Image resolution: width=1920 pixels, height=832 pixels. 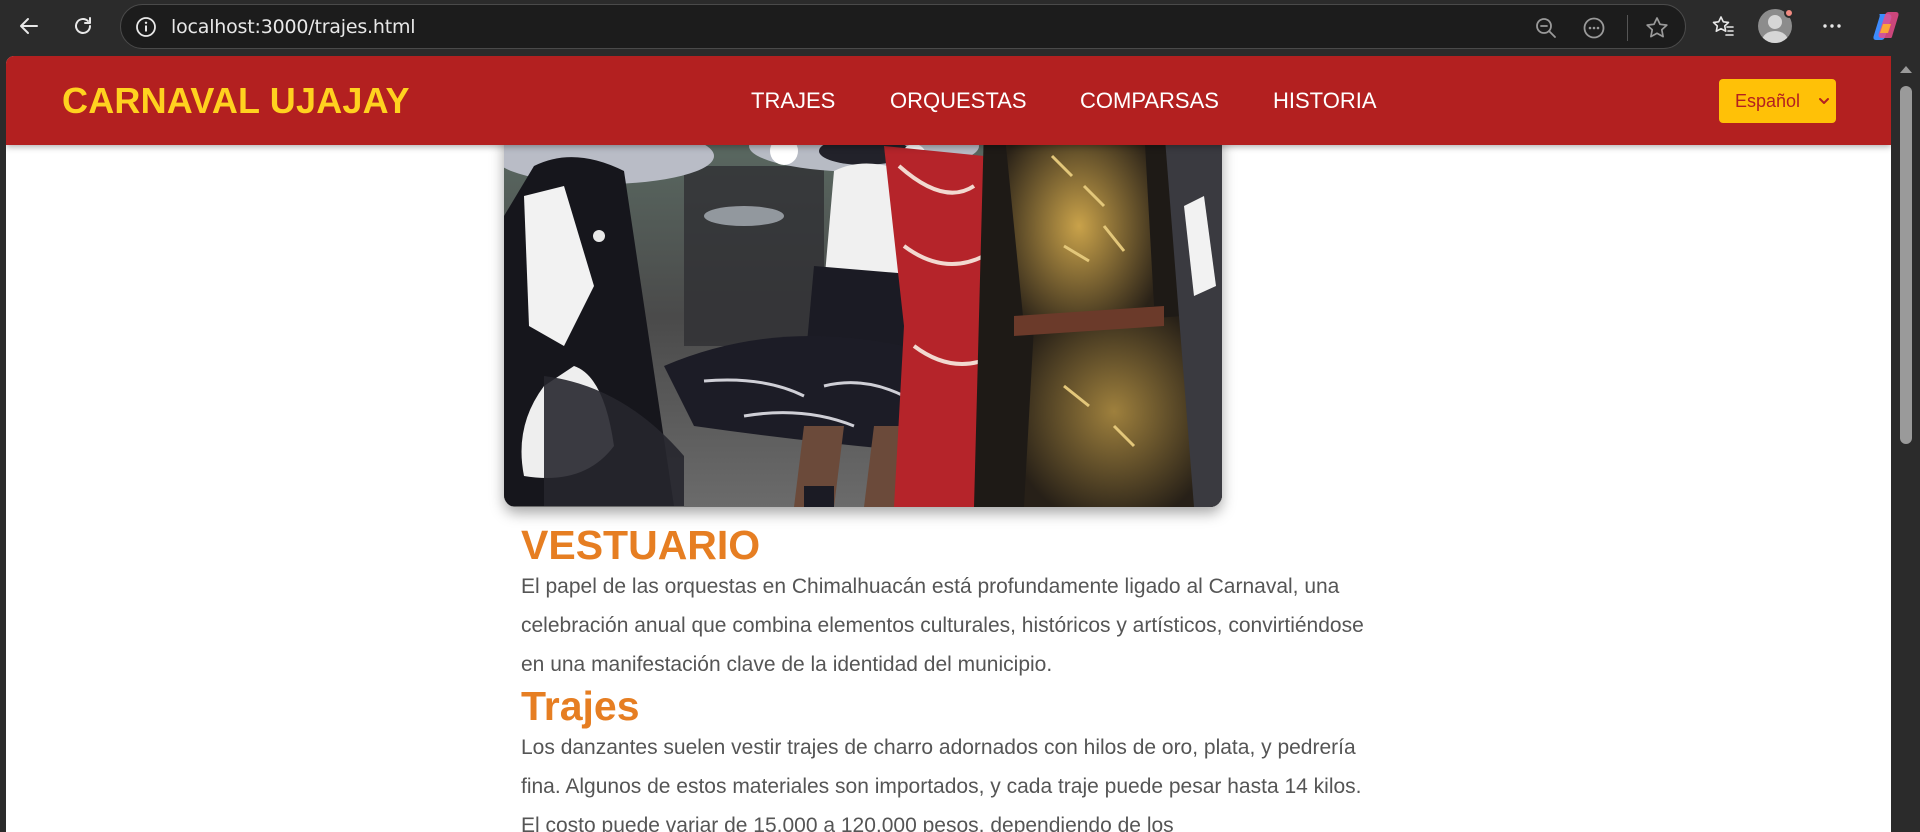 What do you see at coordinates (1657, 28) in the screenshot?
I see `favorite-star-icon` at bounding box center [1657, 28].